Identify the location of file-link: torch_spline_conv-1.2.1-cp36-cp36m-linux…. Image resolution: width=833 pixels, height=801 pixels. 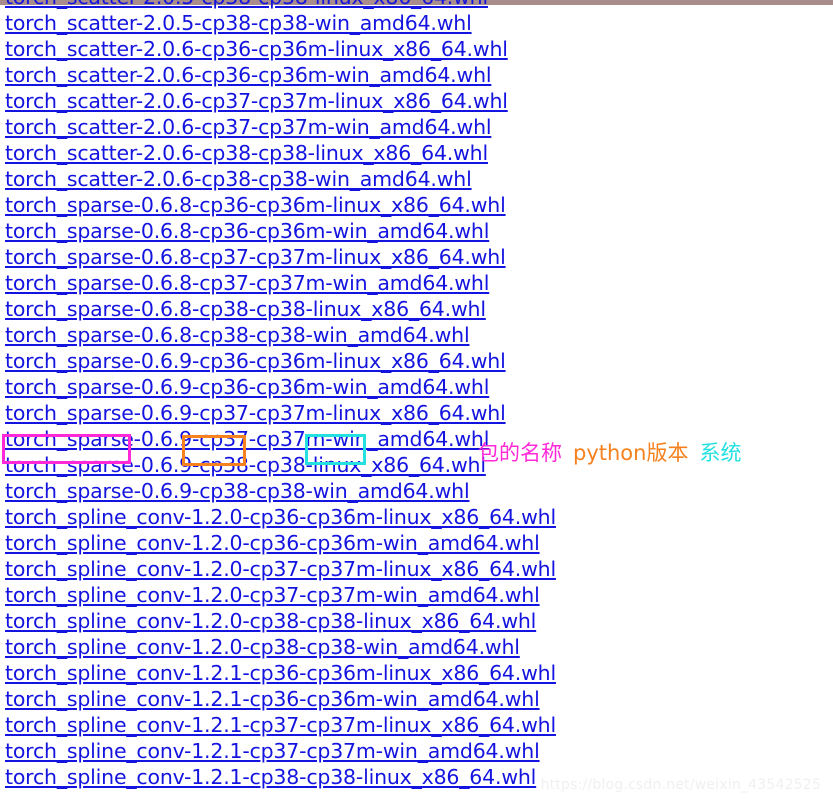
(280, 673).